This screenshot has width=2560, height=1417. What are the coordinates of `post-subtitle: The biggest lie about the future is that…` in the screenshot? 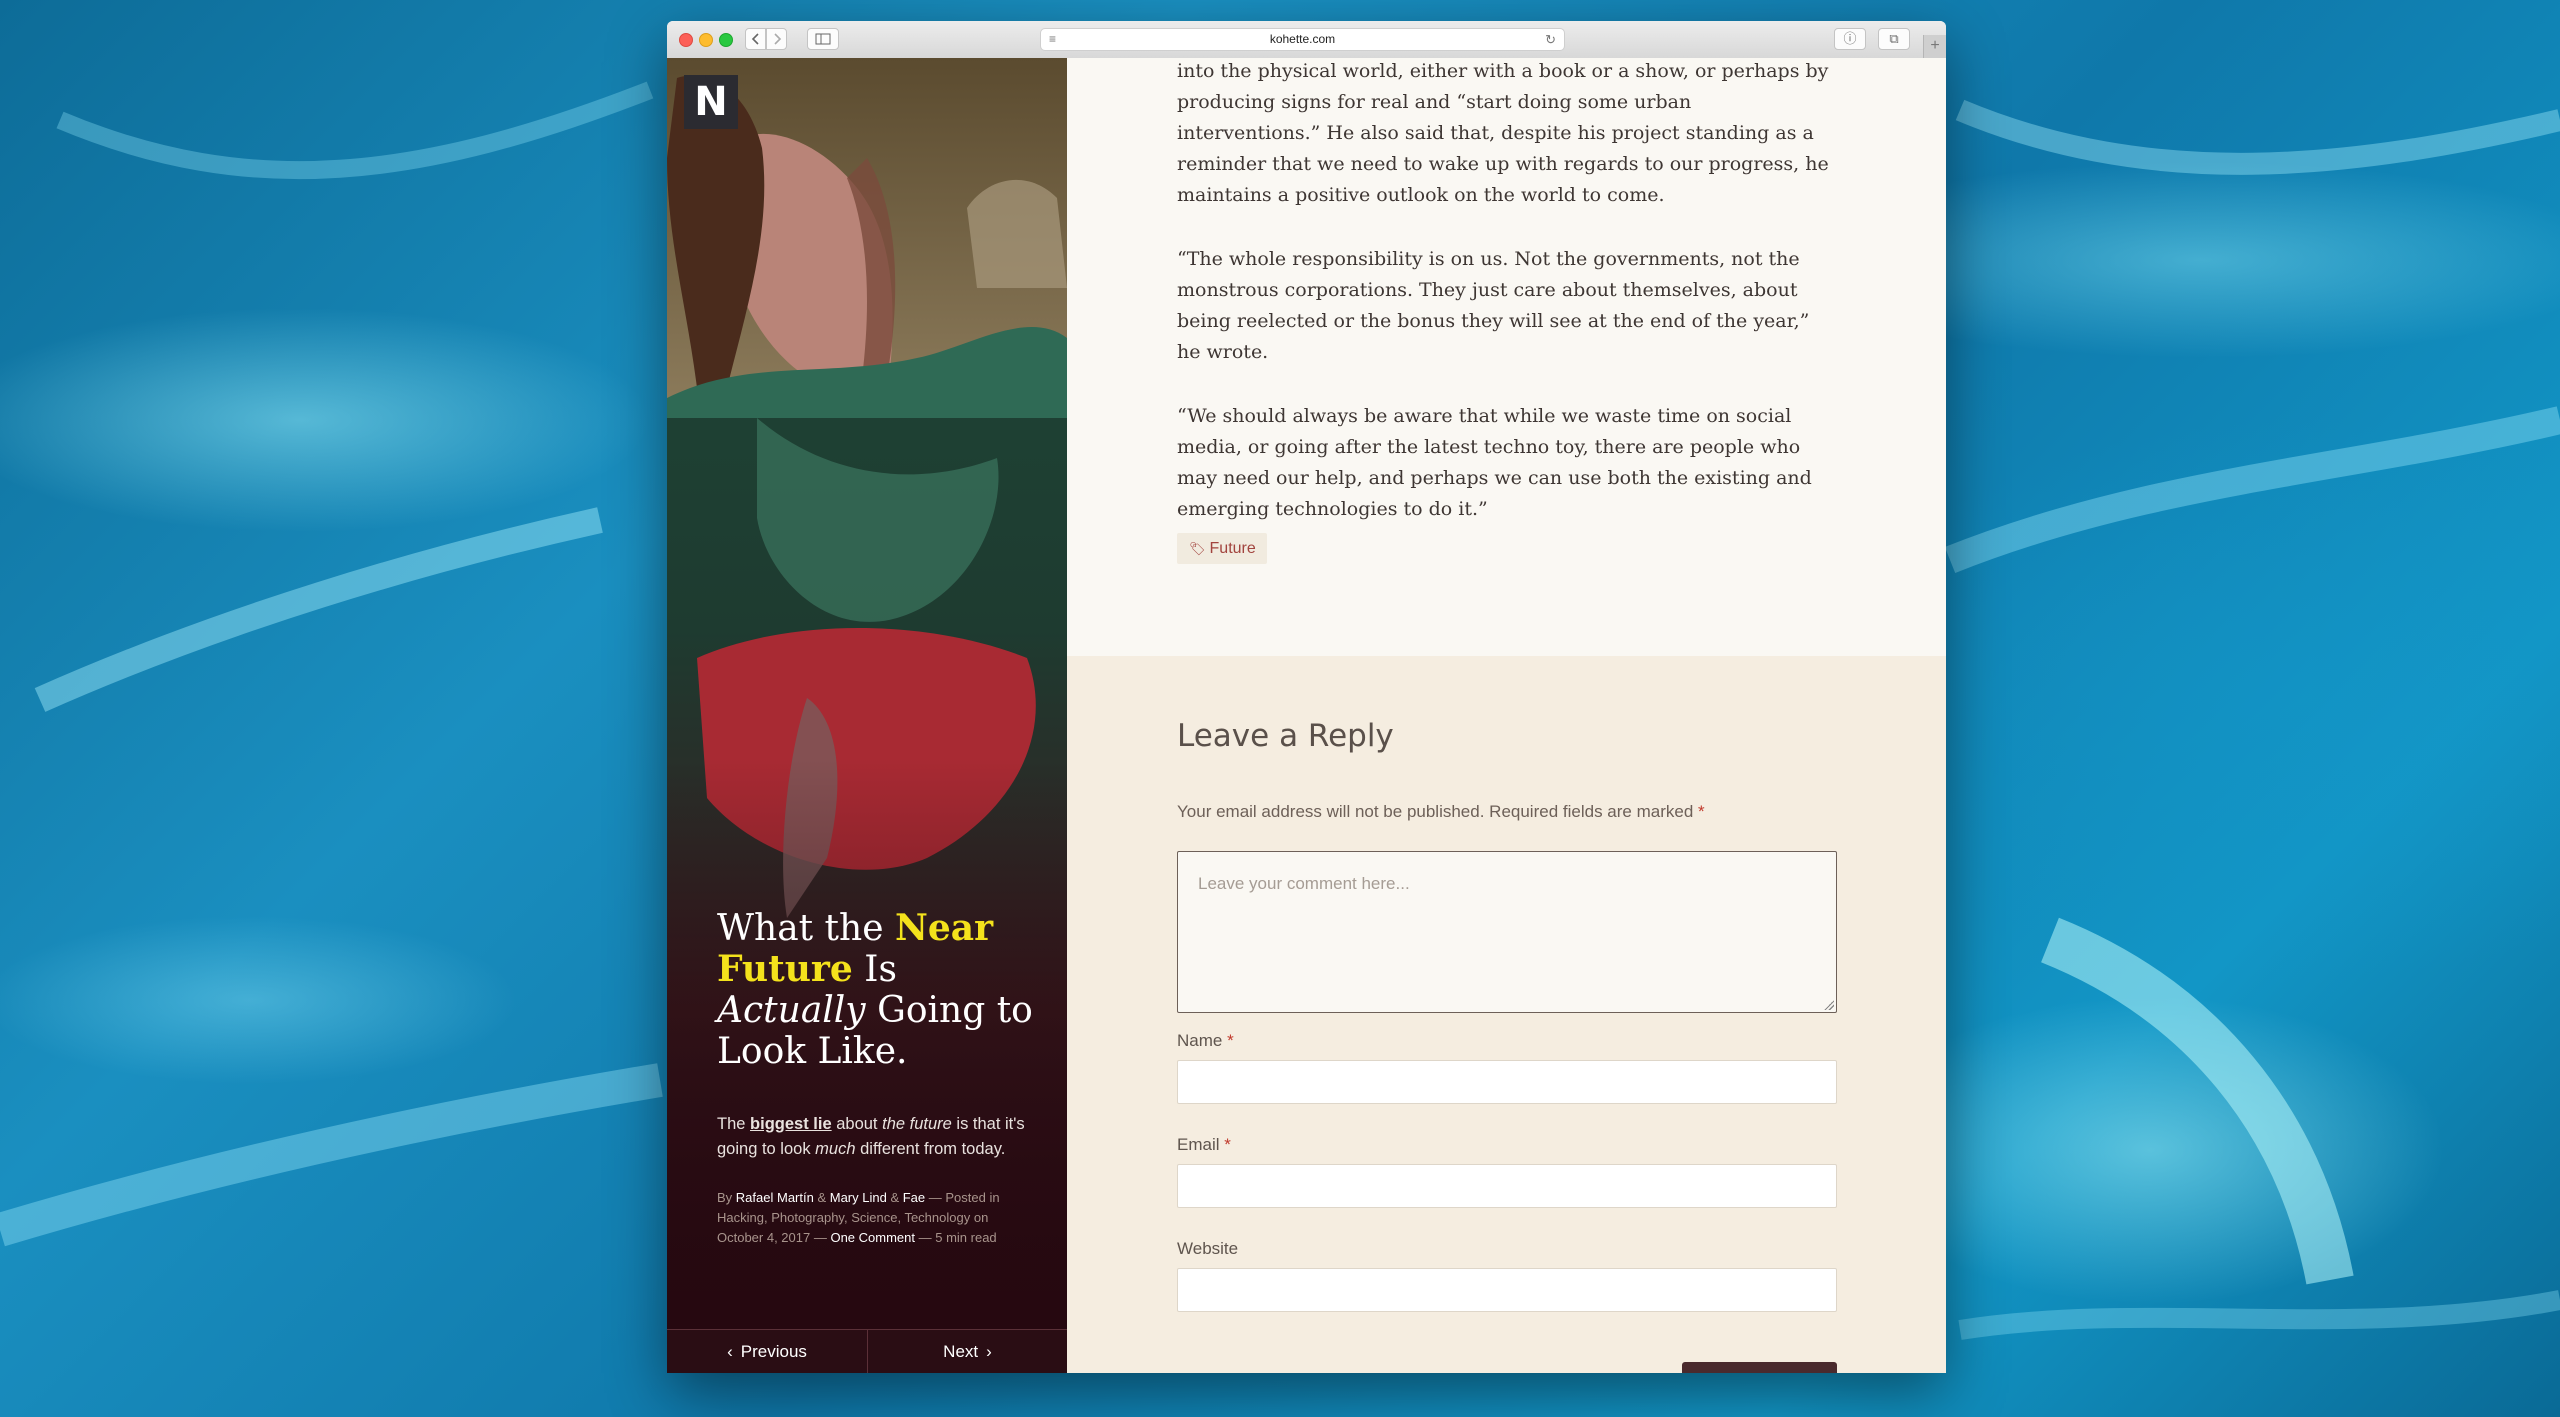 It's located at (877, 1137).